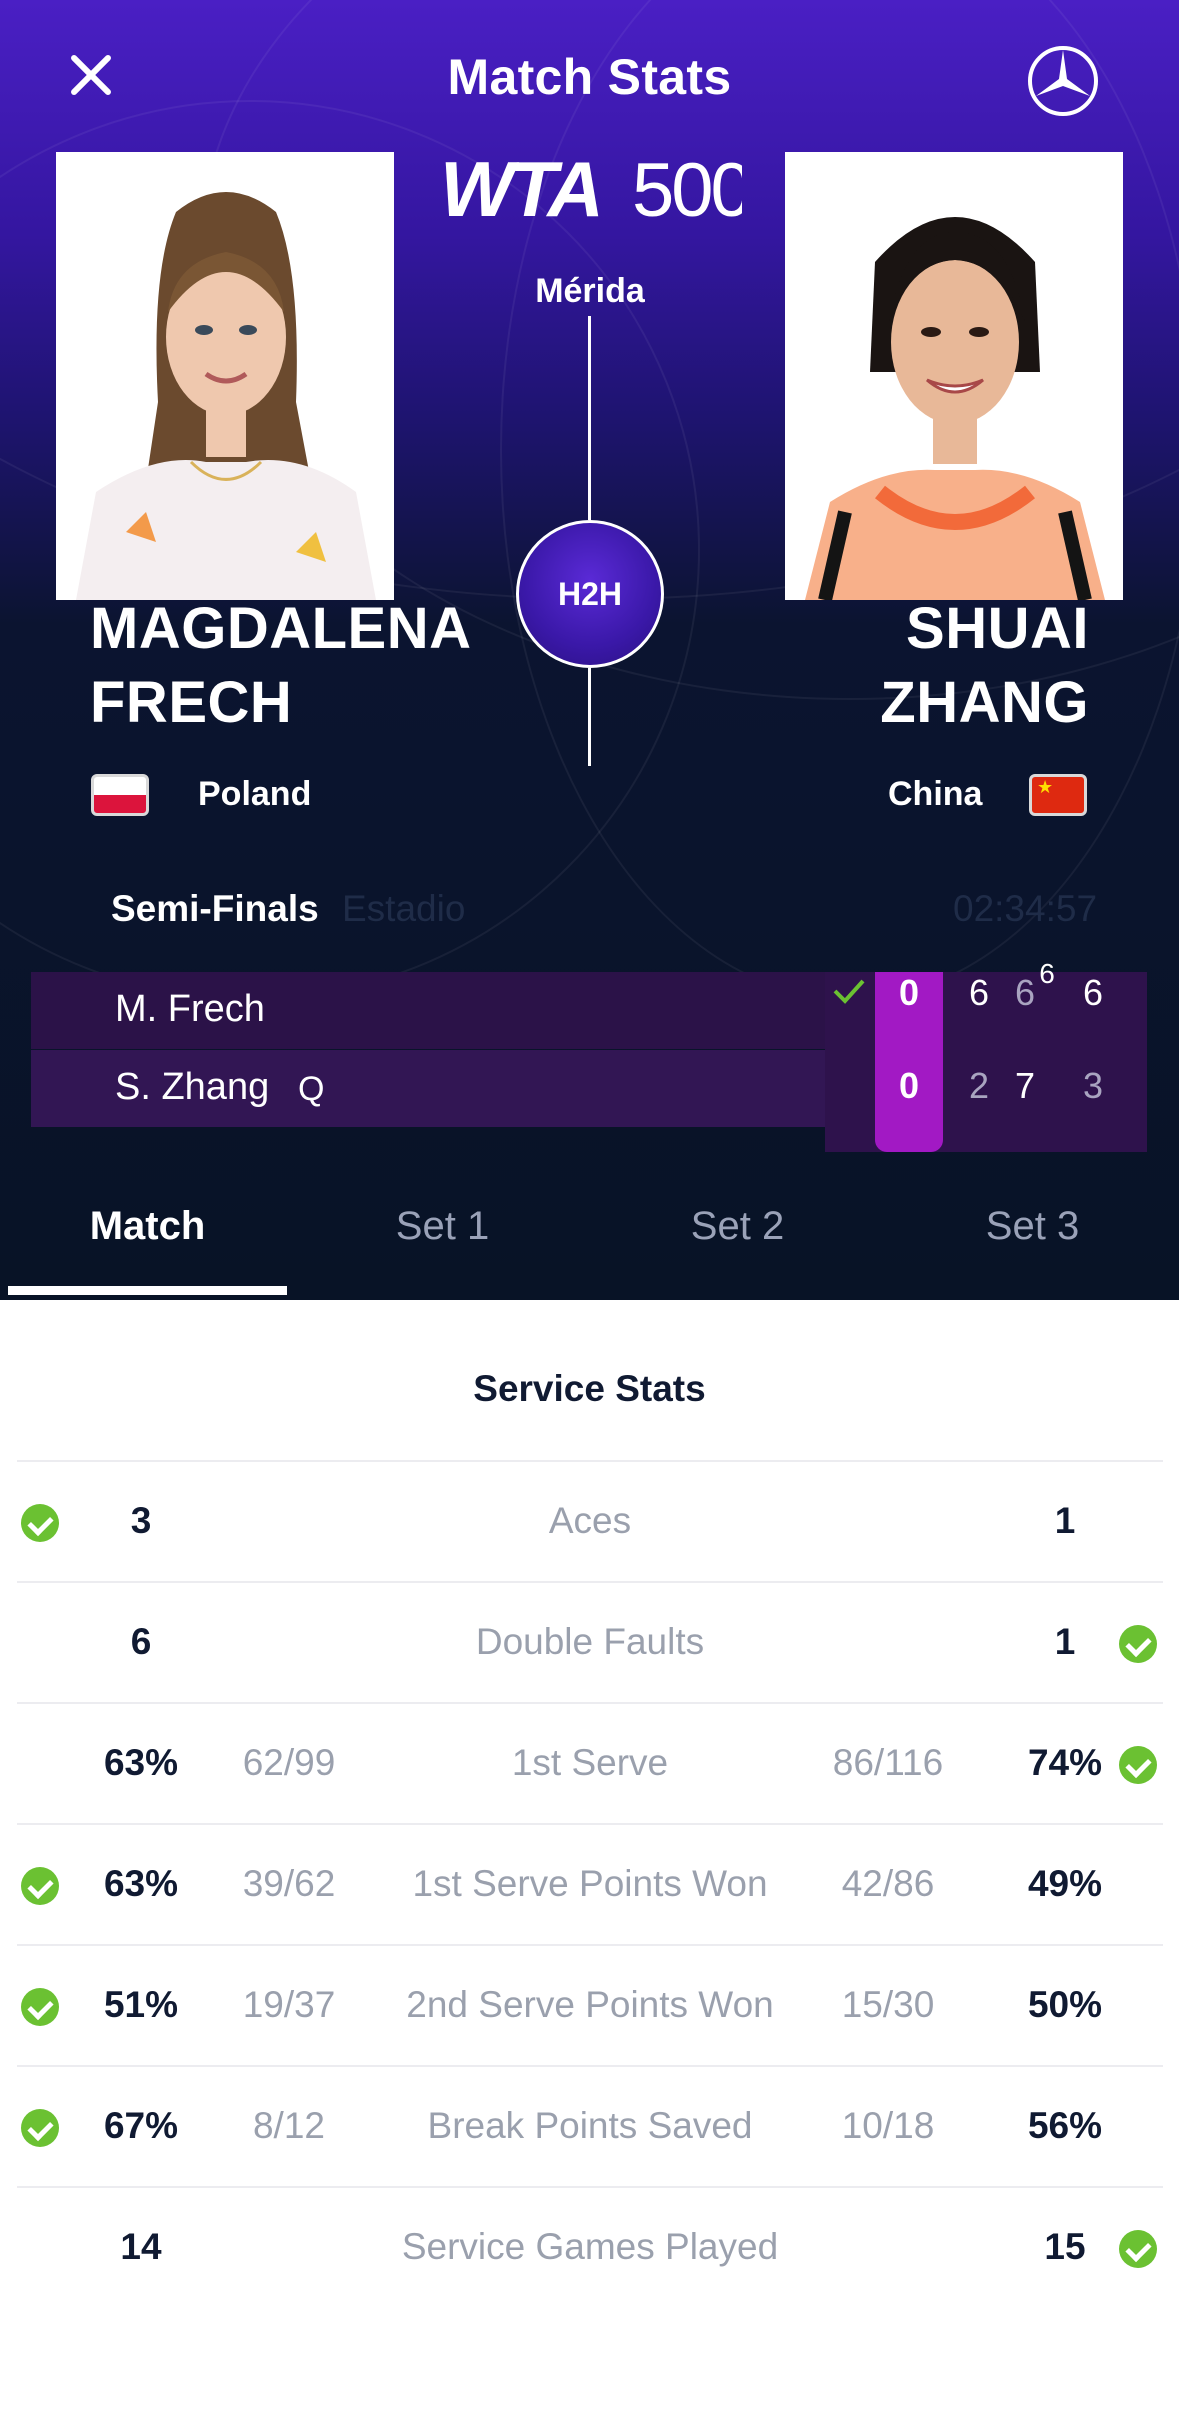 This screenshot has height=2417, width=1179. Describe the element at coordinates (1093, 992) in the screenshot. I see `score-set3-p1: 6` at that location.